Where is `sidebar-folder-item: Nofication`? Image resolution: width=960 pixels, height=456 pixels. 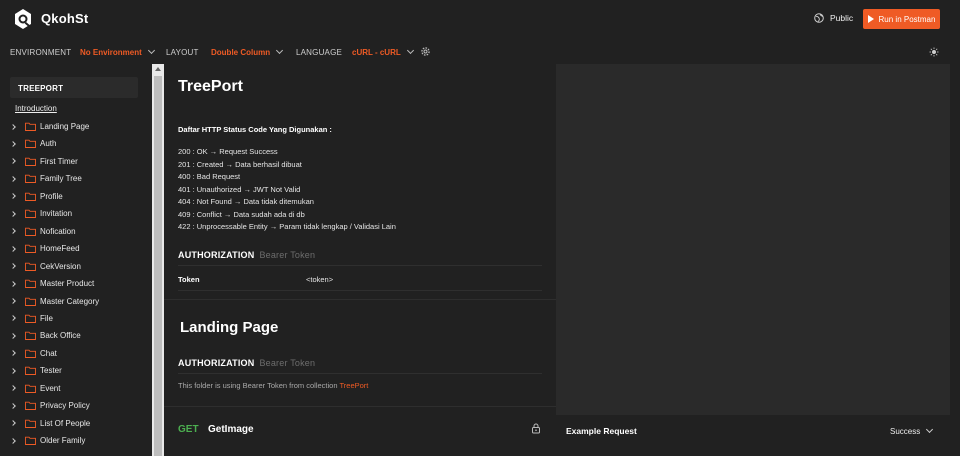 sidebar-folder-item: Nofication is located at coordinates (75, 231).